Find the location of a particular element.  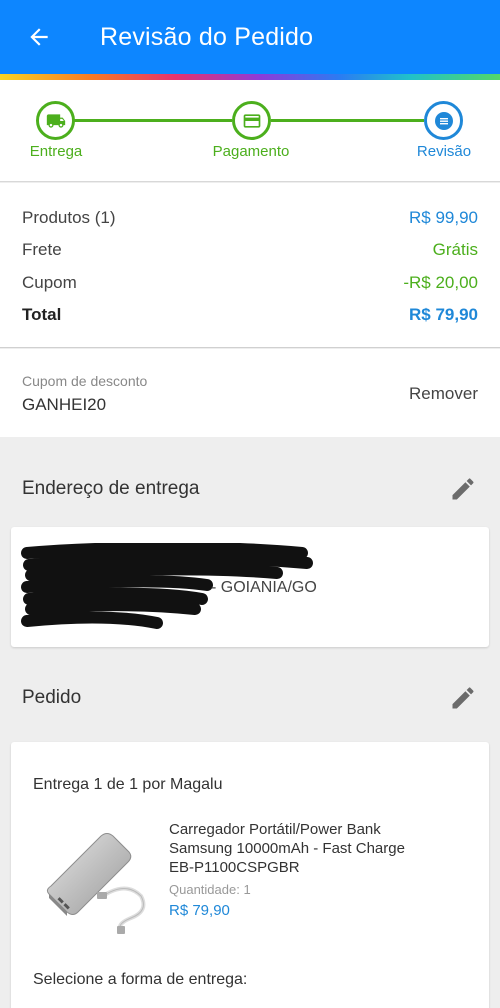

address-title: Endereço de entrega is located at coordinates (111, 488).